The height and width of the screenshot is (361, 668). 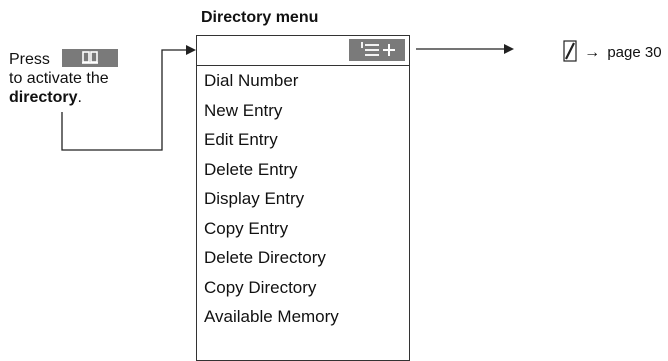 I want to click on arrowhead-into-menu, so click(x=191, y=50).